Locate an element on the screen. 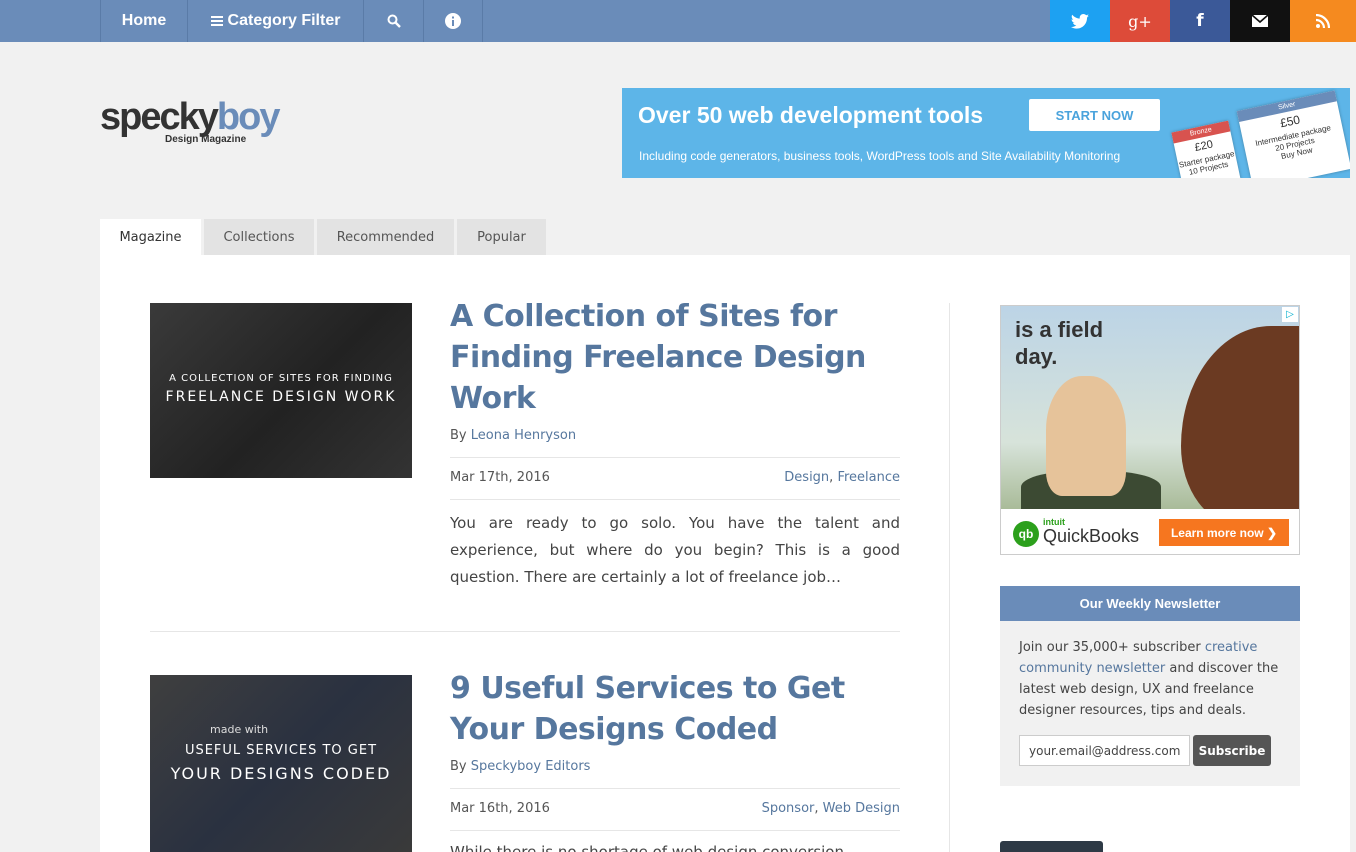 The height and width of the screenshot is (852, 1356). post-author-link: Speckyboy Editors is located at coordinates (531, 766).